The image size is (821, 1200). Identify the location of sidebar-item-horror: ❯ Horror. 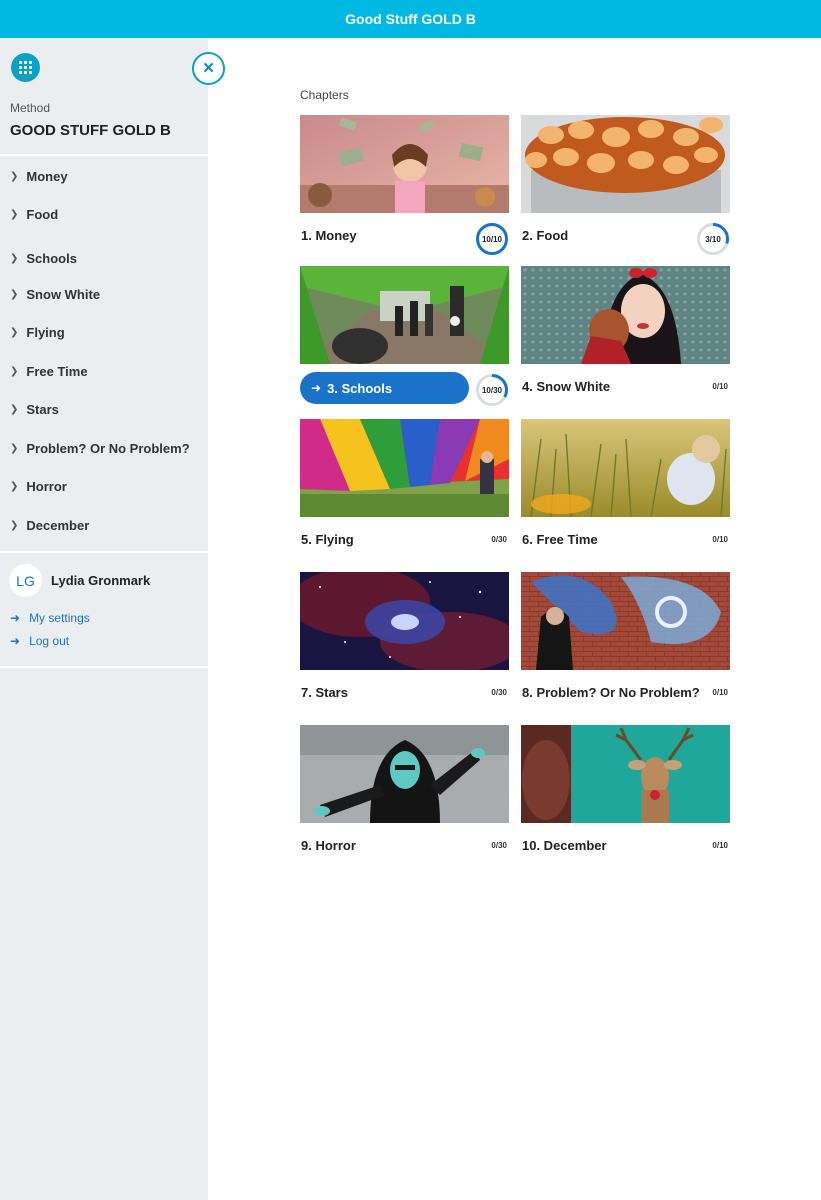
(38, 486).